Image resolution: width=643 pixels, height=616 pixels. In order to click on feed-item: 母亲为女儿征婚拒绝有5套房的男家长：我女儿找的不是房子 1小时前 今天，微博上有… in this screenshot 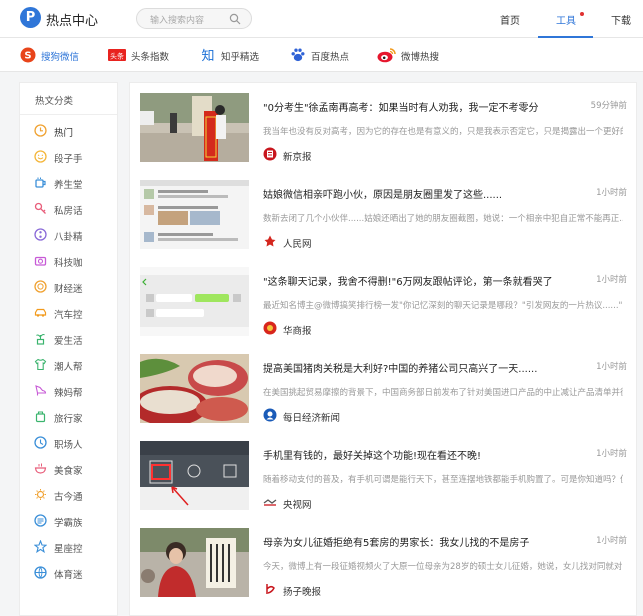, I will do `click(383, 561)`.